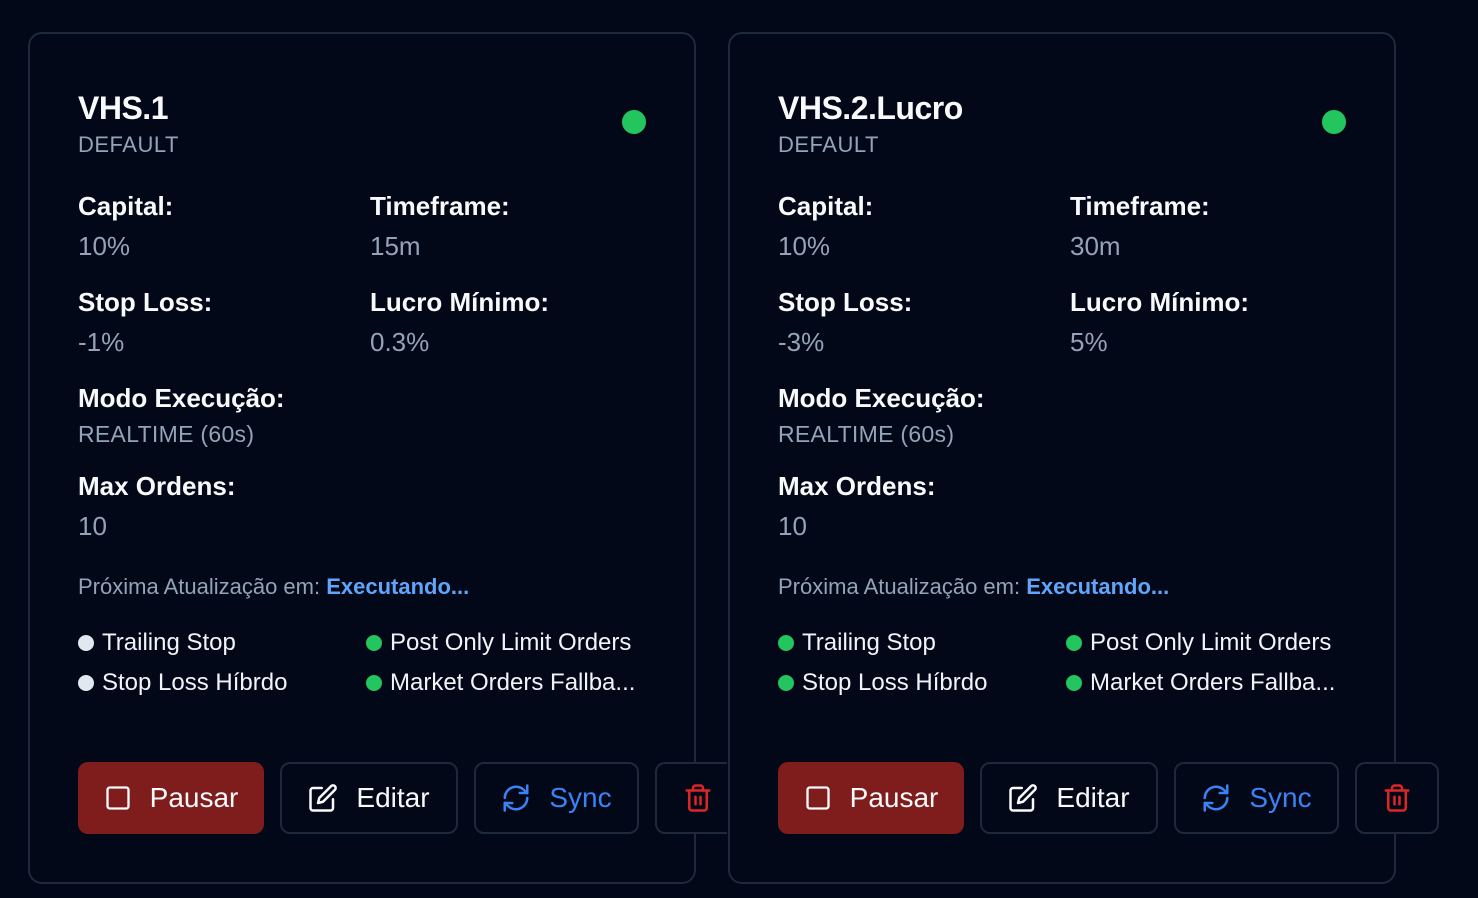 Image resolution: width=1478 pixels, height=898 pixels. I want to click on bot-name: VHS.2.Lucro, so click(870, 108).